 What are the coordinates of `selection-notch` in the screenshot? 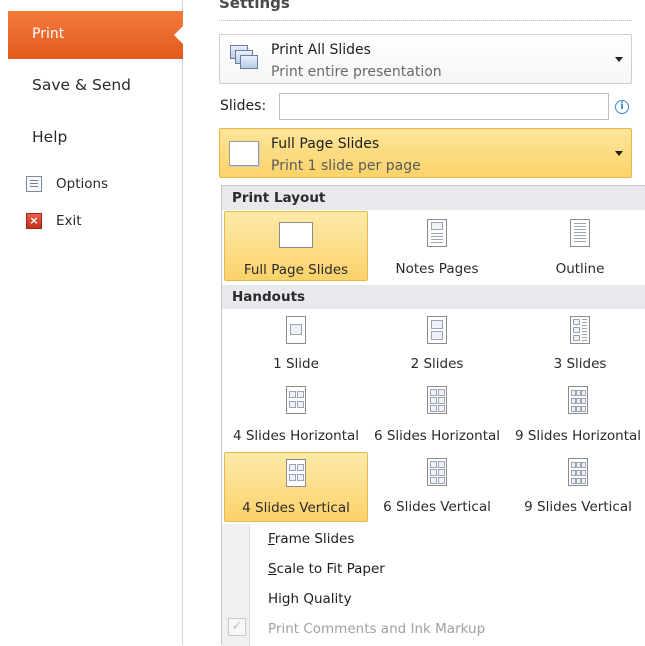 It's located at (179, 35).